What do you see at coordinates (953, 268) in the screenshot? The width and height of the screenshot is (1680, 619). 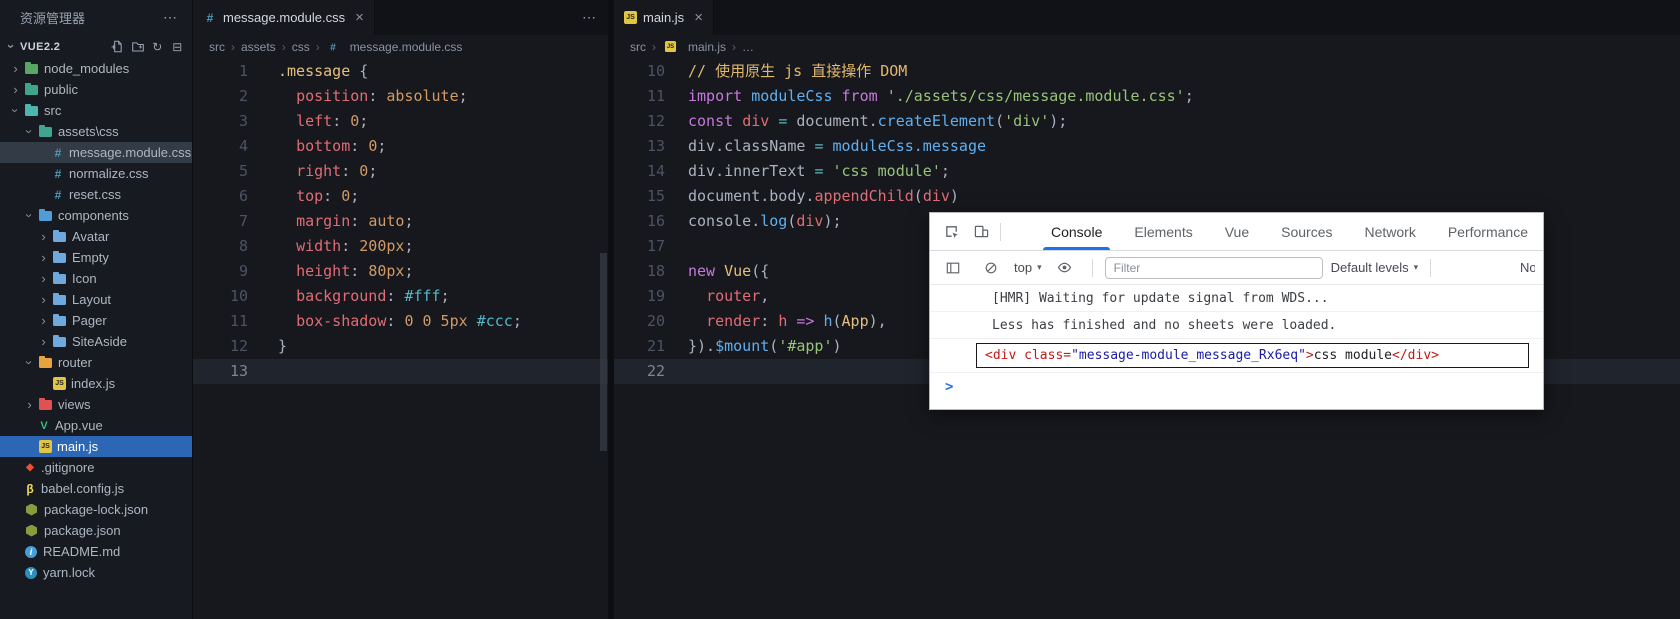 I see `console-sidebar-icon` at bounding box center [953, 268].